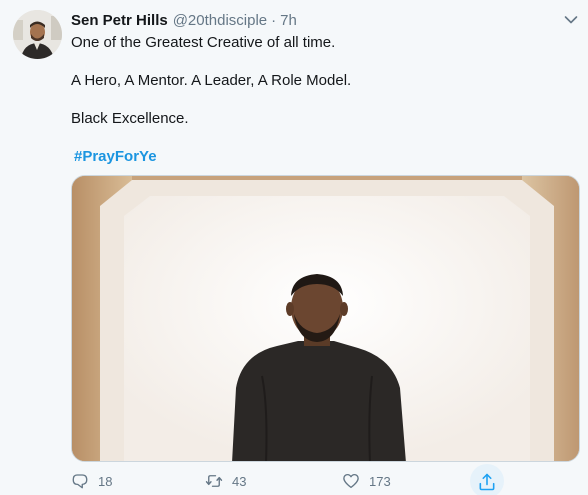 Image resolution: width=588 pixels, height=495 pixels. I want to click on tweet-header: Sen Petr Hills @20thdisciple · 7h, so click(184, 21).